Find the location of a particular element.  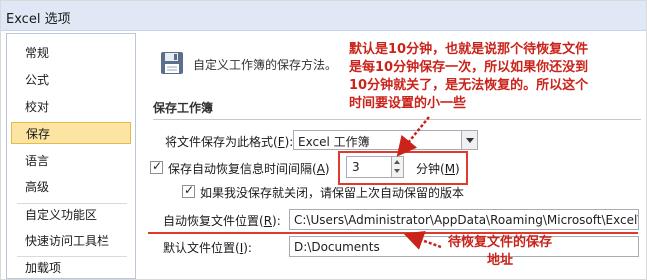

arrow-to-interval is located at coordinates (413, 136).